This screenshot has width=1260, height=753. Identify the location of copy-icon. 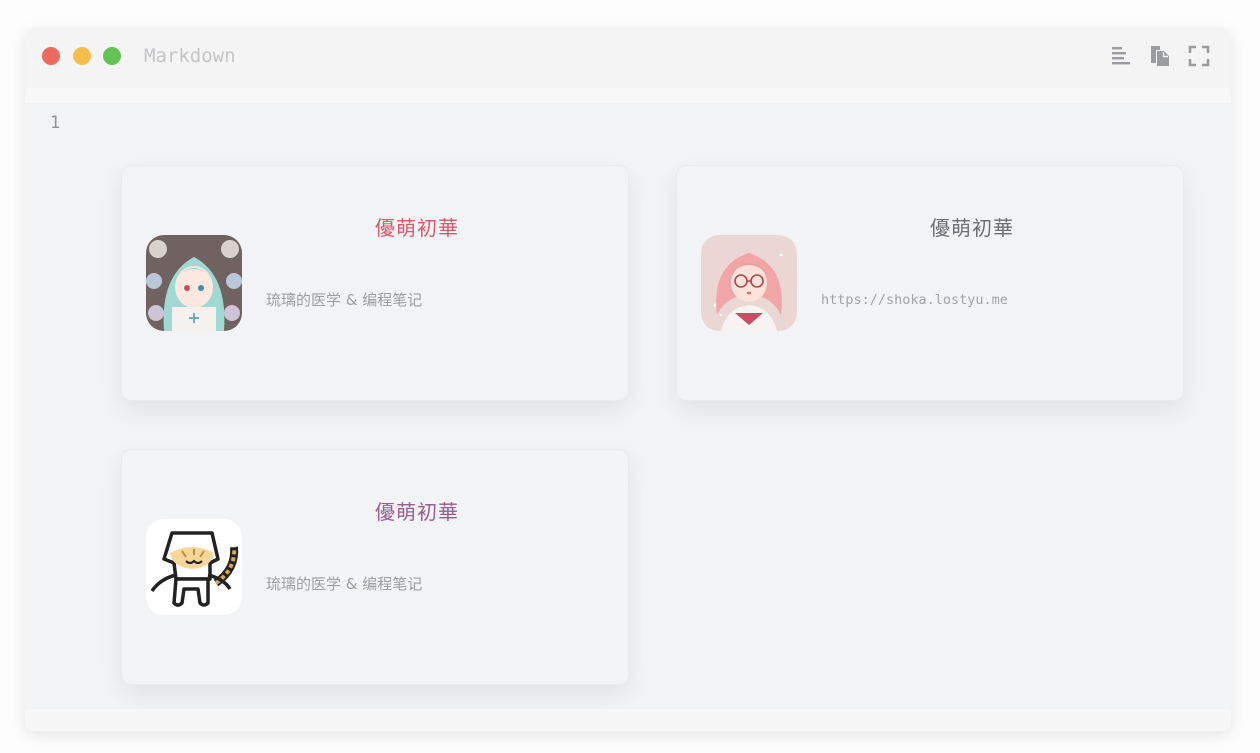
(1160, 56).